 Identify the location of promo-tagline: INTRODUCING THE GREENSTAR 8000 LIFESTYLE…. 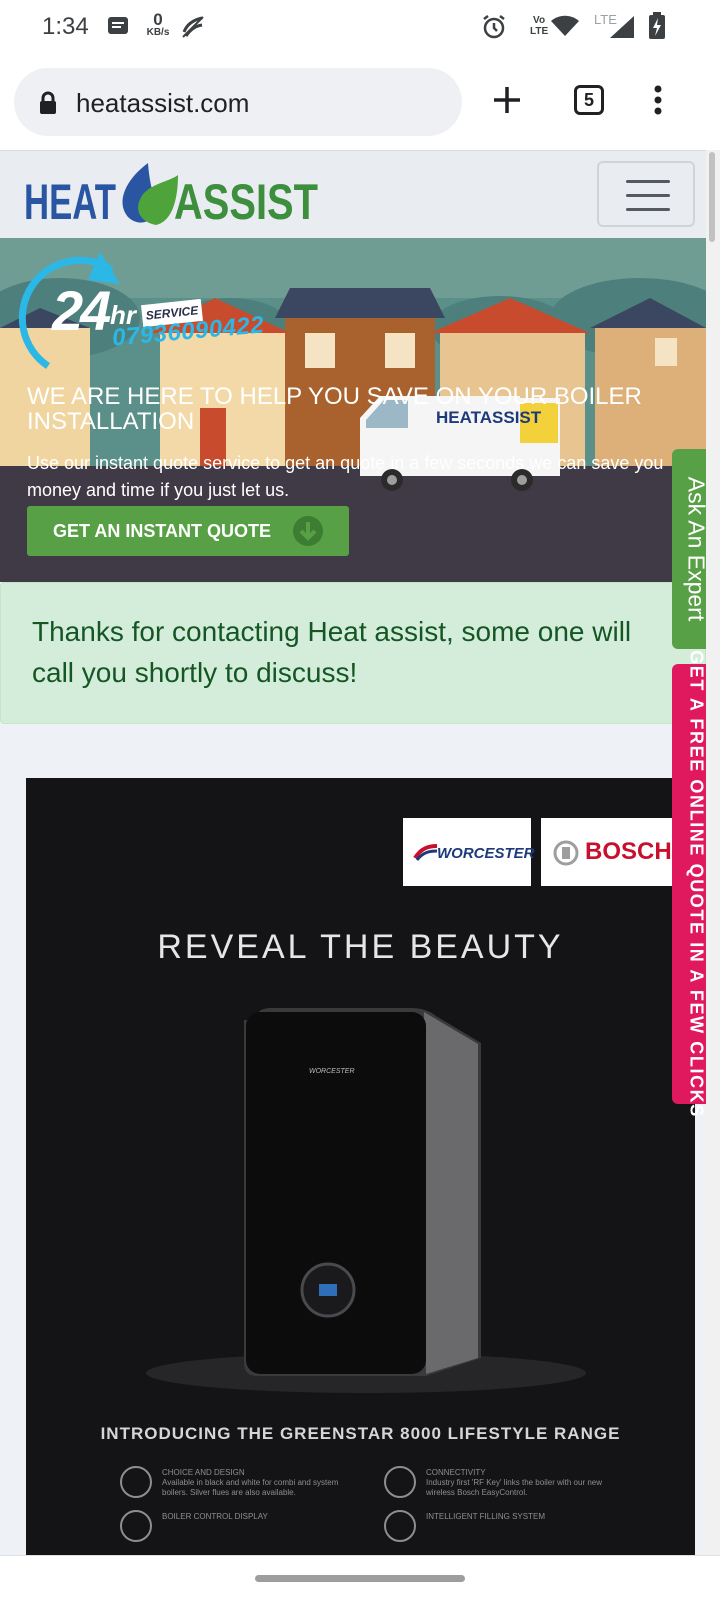
(360, 1433).